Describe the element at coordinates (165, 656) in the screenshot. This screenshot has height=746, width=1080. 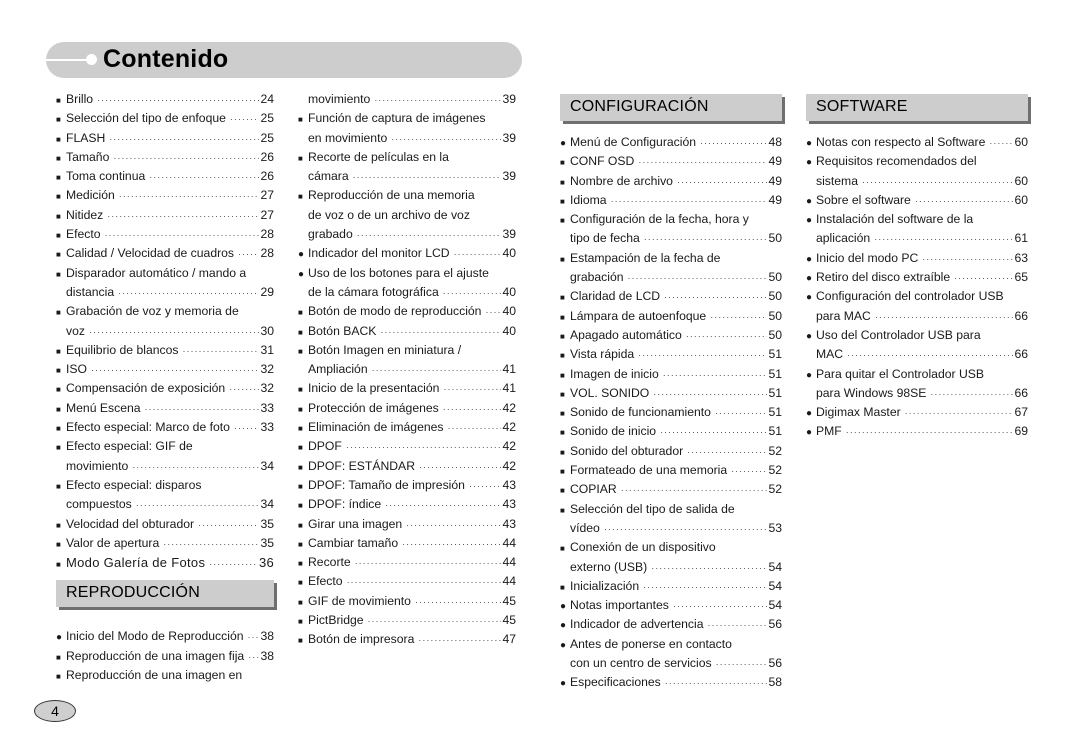
I see `toc-entry: ■ Reproducción de una imagen fija 38` at that location.